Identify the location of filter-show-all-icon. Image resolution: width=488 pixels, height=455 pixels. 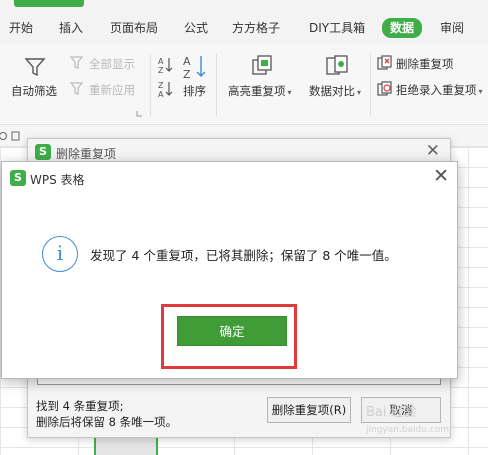
(77, 62).